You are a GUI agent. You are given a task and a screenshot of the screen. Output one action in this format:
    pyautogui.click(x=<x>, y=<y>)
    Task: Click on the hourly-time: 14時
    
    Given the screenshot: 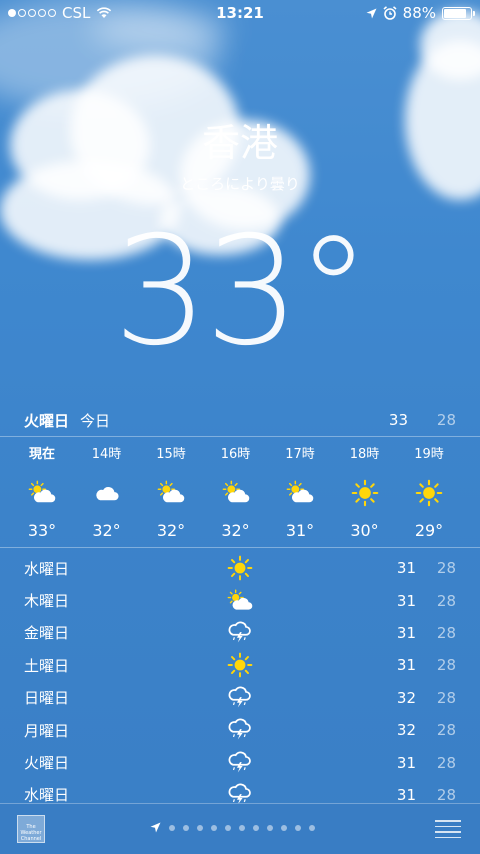 What is the action you would take?
    pyautogui.click(x=106, y=454)
    